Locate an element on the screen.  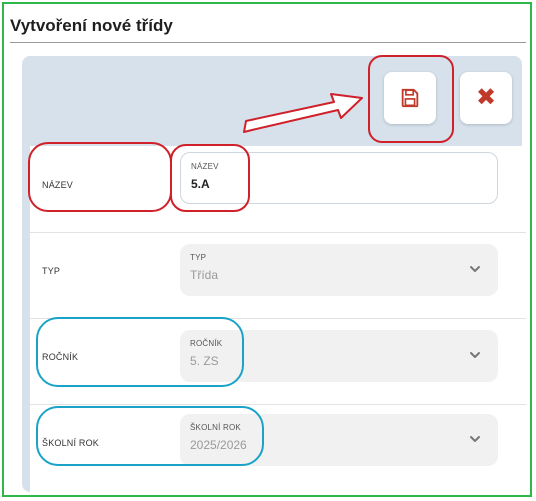
close-icon: ✖ is located at coordinates (486, 97).